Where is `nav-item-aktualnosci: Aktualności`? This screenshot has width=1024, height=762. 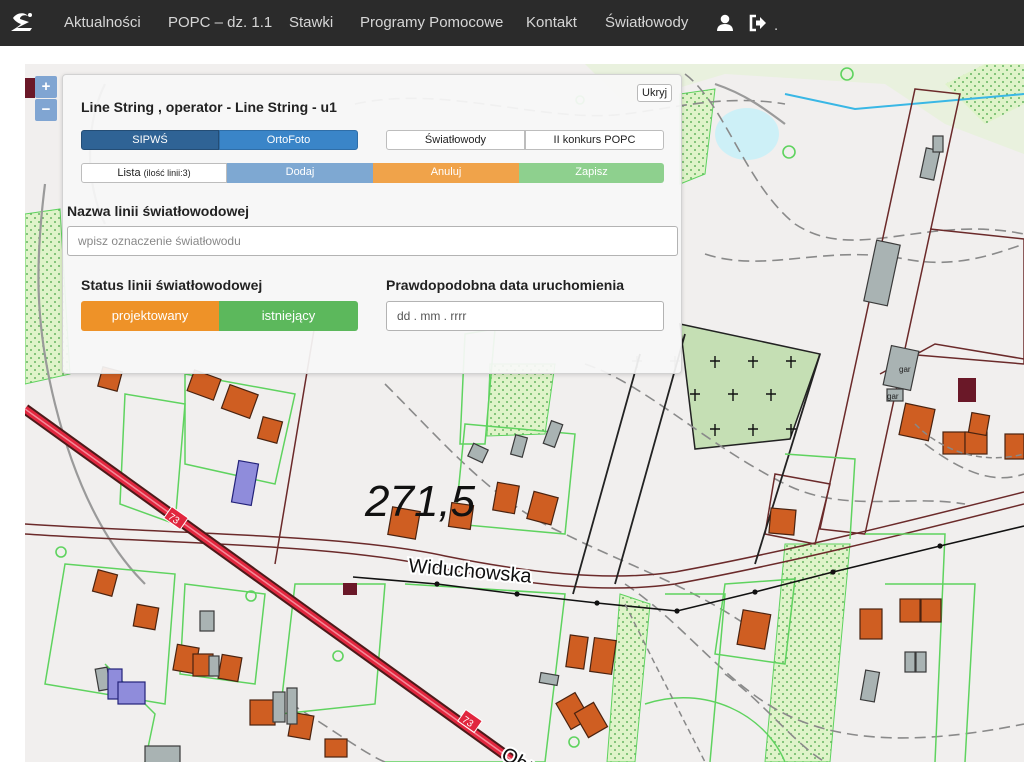
nav-item-aktualnosci: Aktualności is located at coordinates (102, 23).